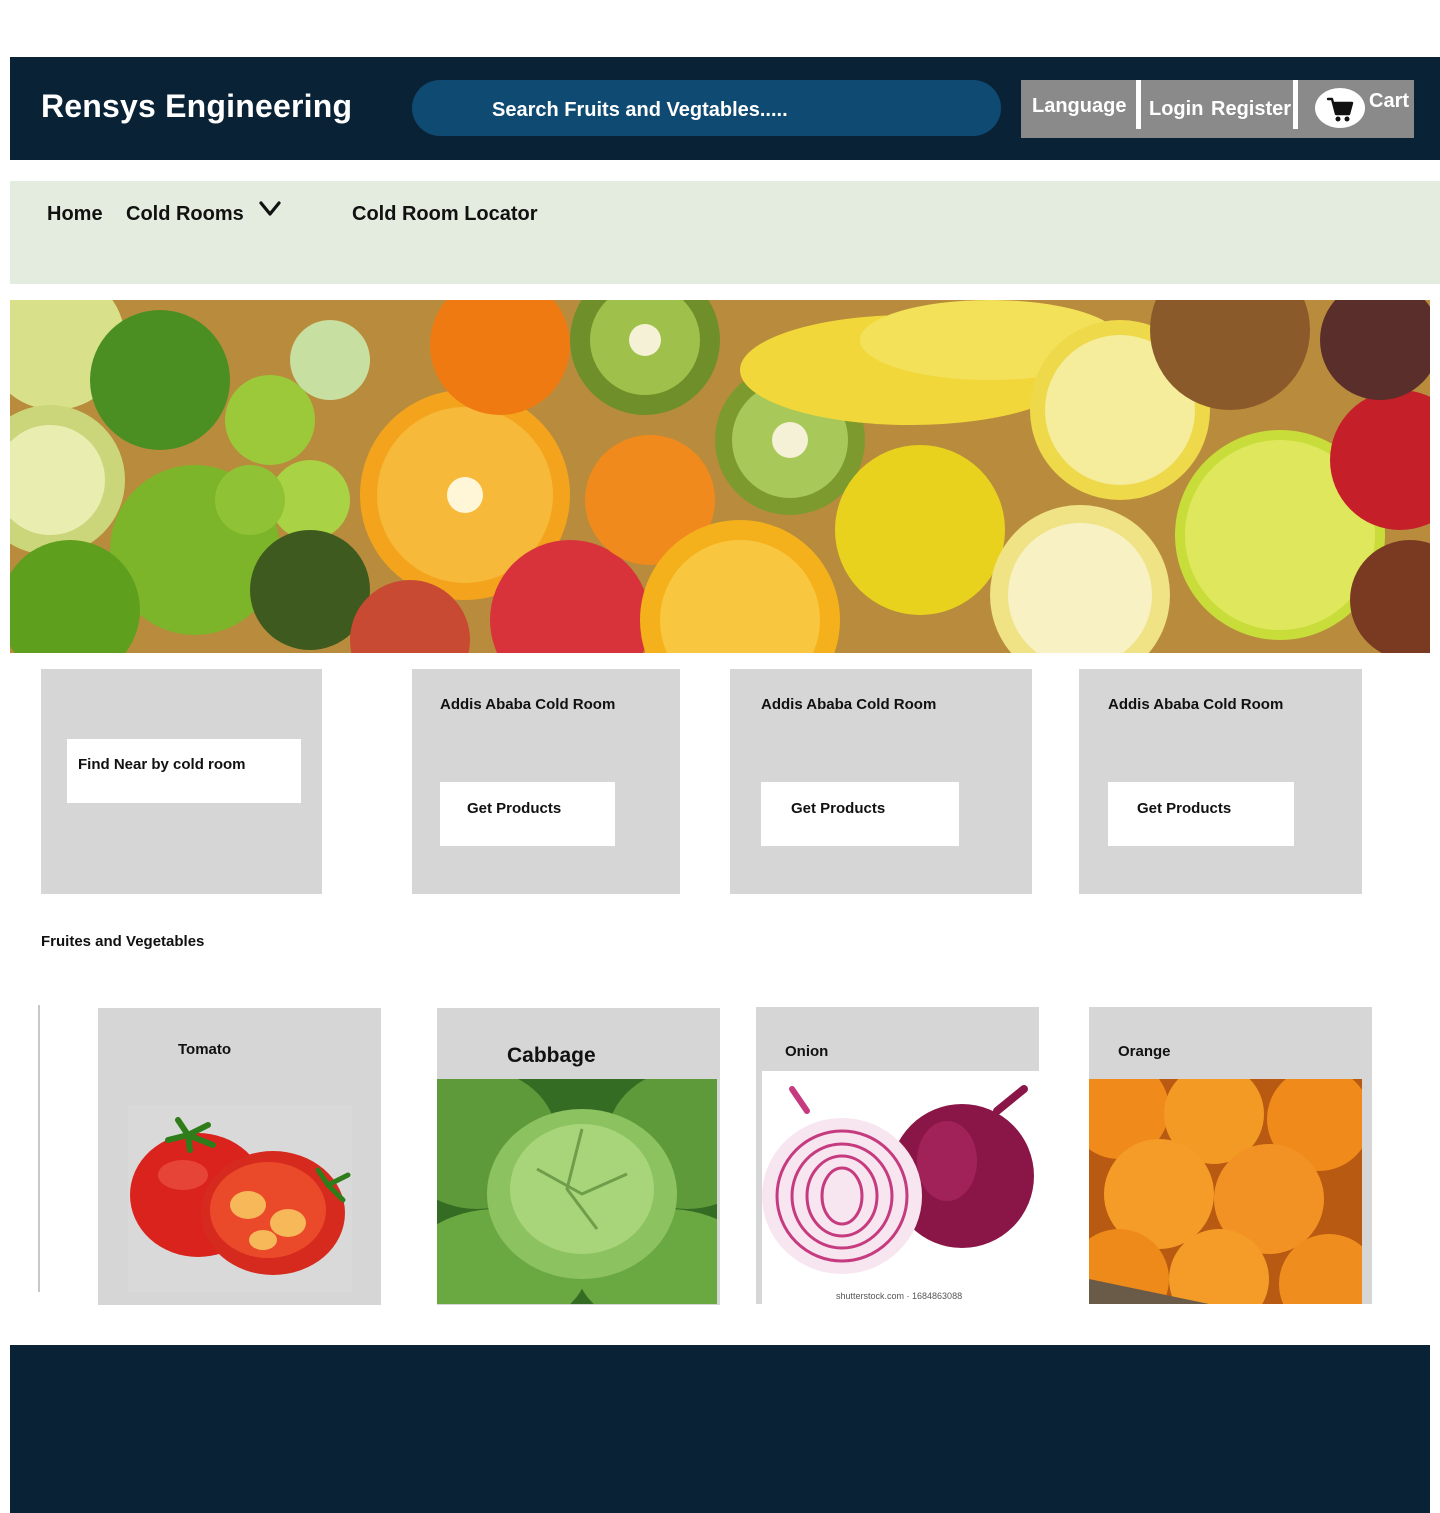 The image size is (1440, 1513). I want to click on product-name: Tomato, so click(205, 1049).